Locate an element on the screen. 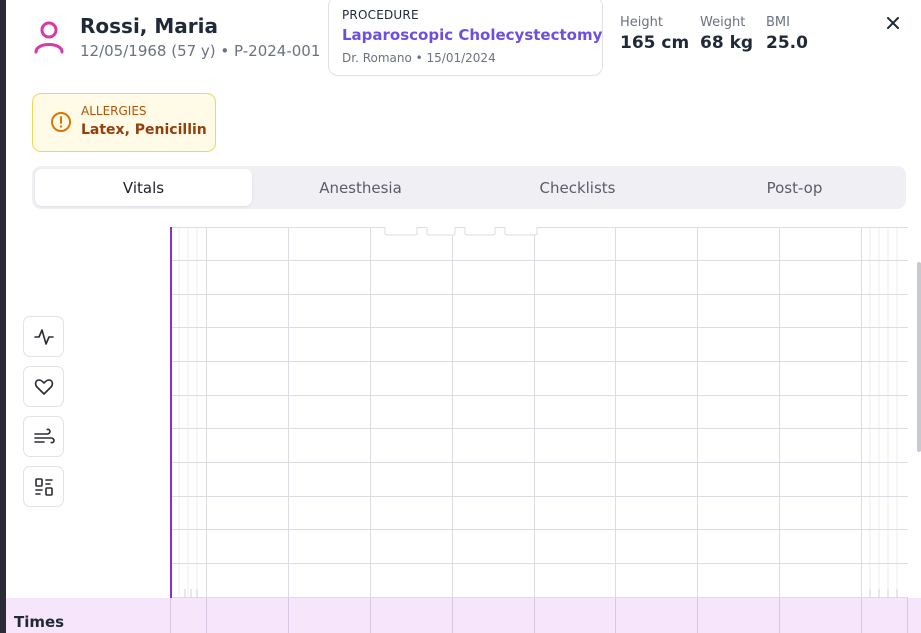 This screenshot has width=921, height=633. vitals-chart-button is located at coordinates (43, 336).